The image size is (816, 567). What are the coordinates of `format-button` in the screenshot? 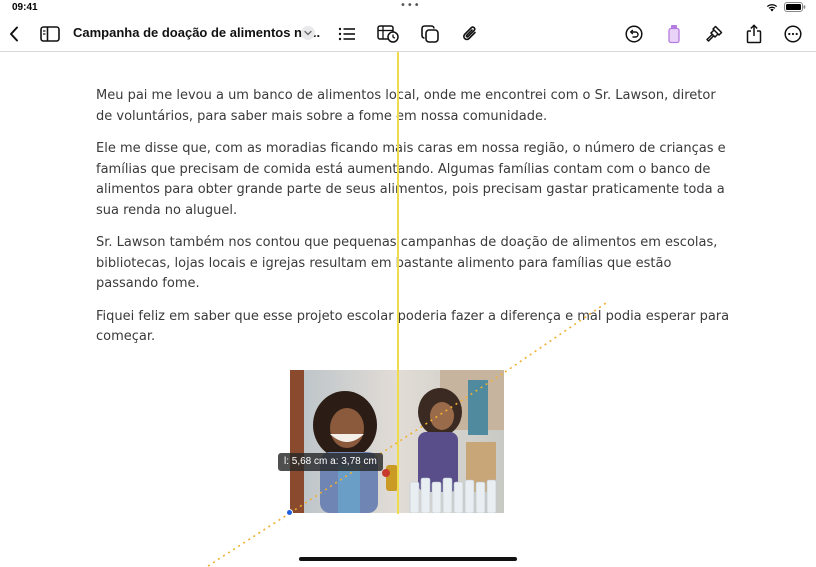 It's located at (714, 34).